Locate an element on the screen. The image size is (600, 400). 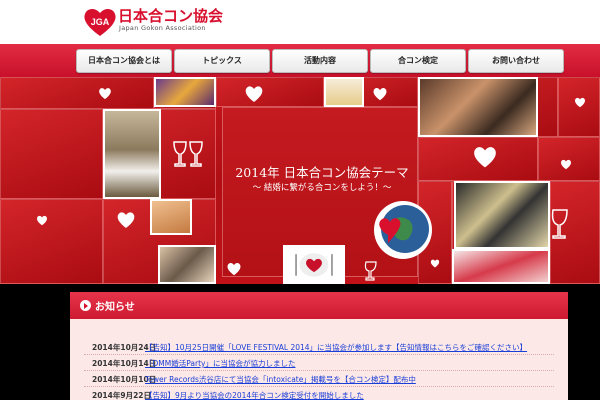
dessert-photo is located at coordinates (501, 266).